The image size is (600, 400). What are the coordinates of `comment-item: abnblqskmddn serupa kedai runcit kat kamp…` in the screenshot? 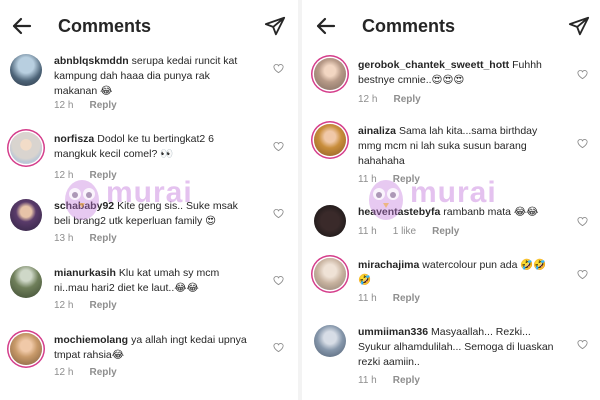 It's located at (148, 86).